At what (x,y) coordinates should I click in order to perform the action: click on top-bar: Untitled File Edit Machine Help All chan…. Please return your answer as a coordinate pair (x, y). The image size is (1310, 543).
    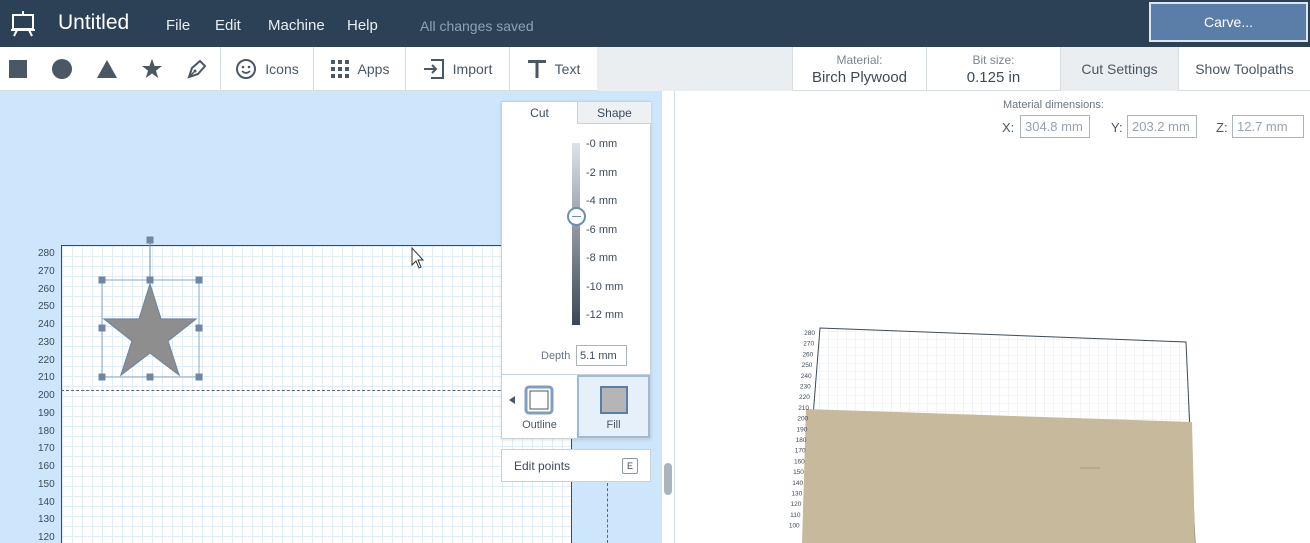
    Looking at the image, I should click on (655, 23).